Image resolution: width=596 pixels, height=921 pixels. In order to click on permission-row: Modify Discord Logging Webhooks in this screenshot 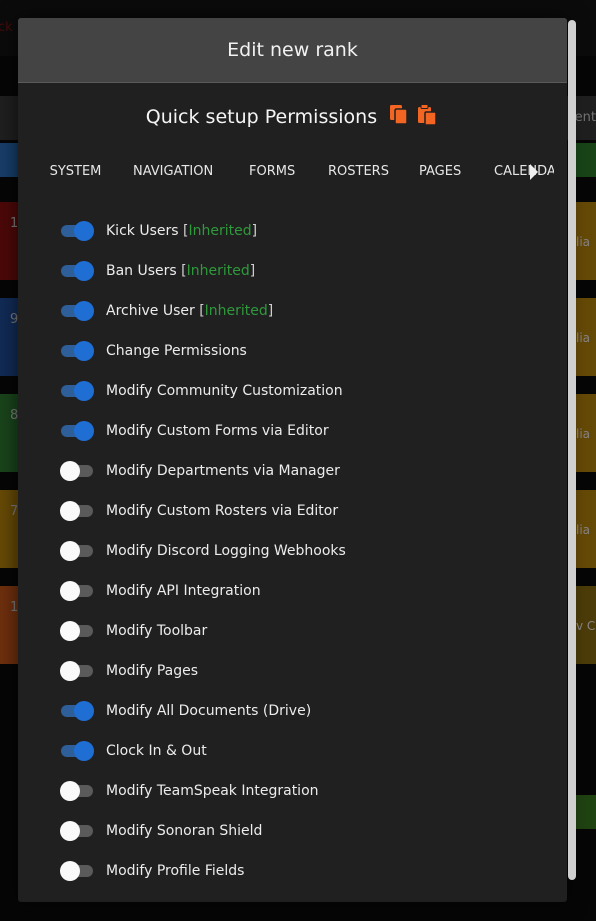, I will do `click(300, 551)`.